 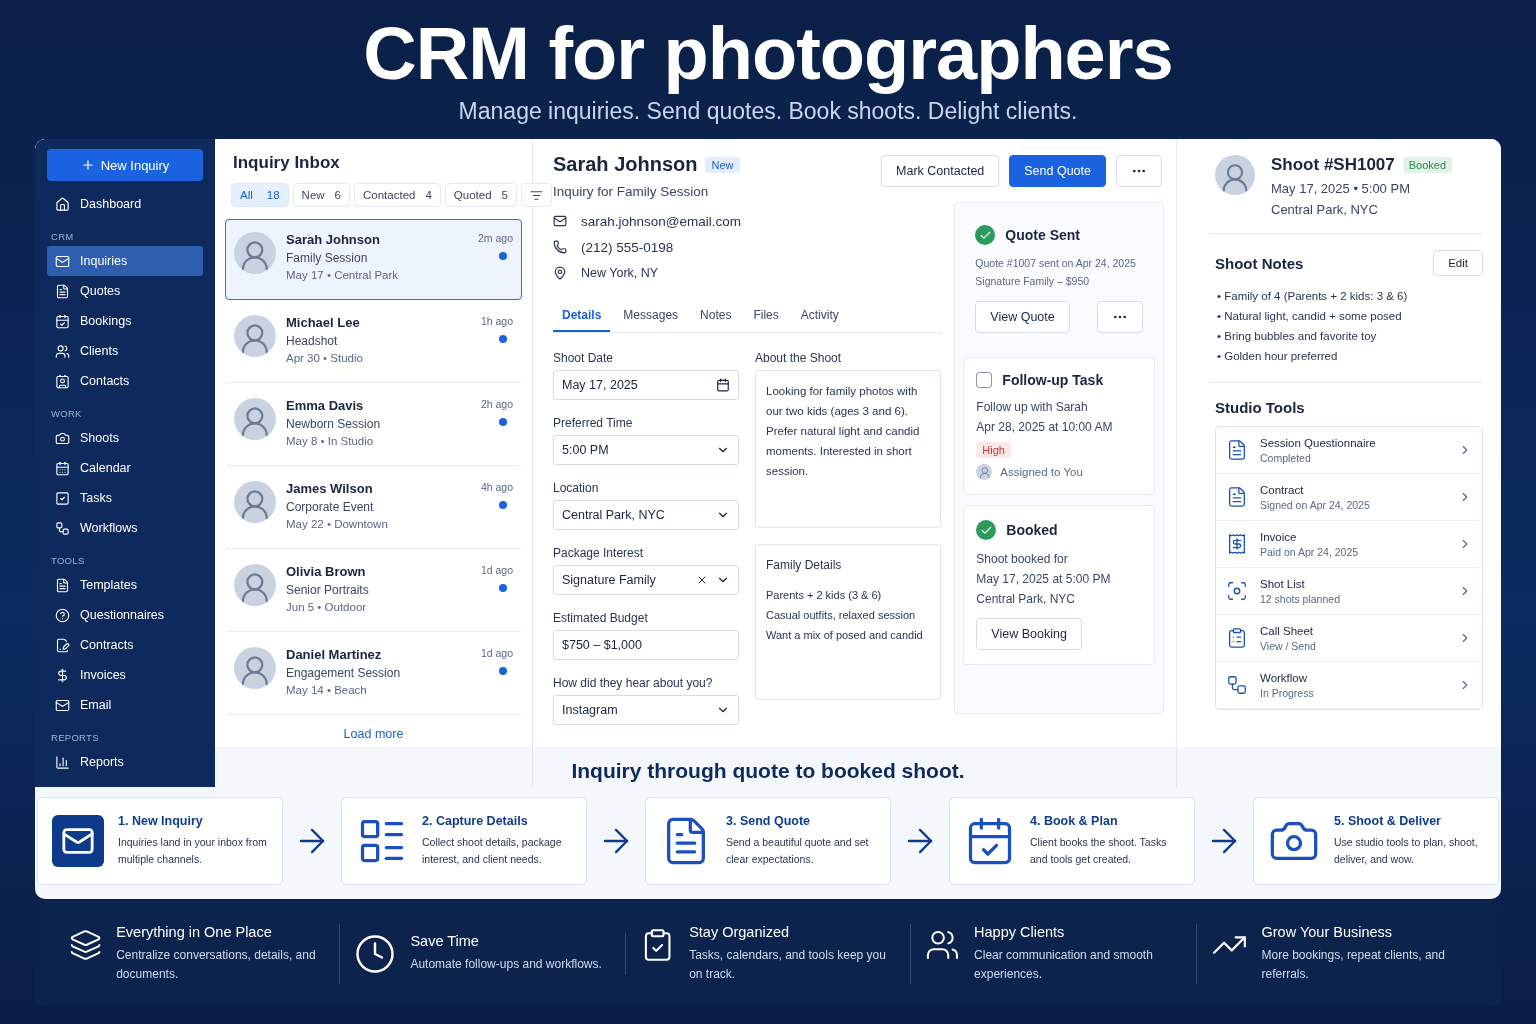 I want to click on section-heading: REPORTS, so click(x=75, y=737).